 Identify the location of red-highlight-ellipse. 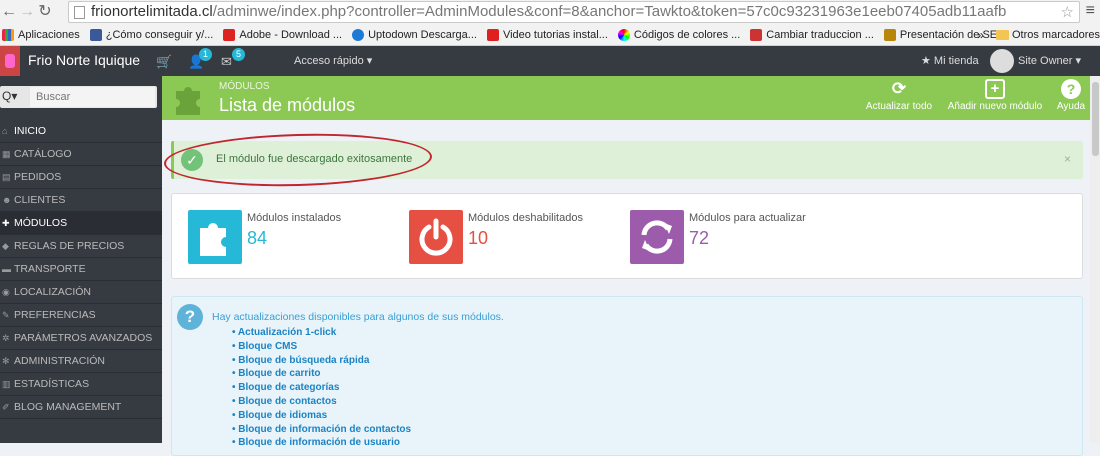
(298, 160).